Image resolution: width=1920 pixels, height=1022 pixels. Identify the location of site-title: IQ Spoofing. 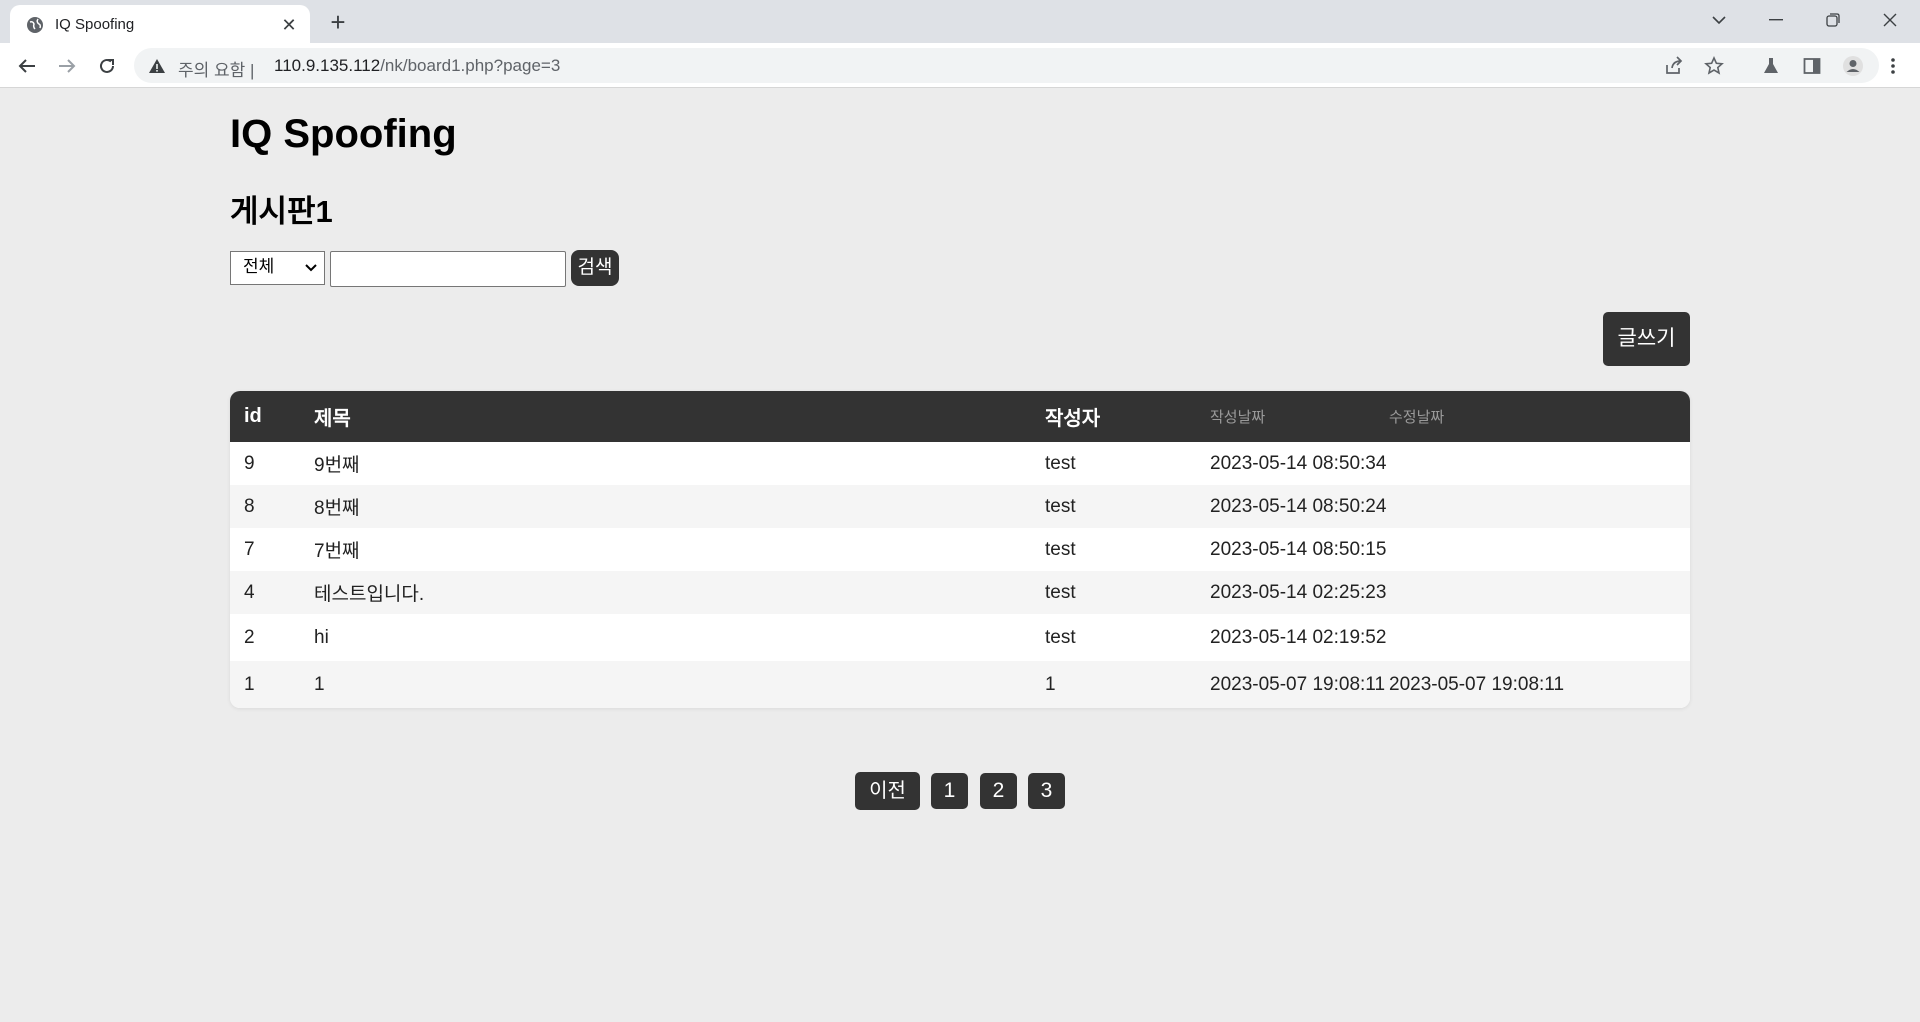
(343, 134).